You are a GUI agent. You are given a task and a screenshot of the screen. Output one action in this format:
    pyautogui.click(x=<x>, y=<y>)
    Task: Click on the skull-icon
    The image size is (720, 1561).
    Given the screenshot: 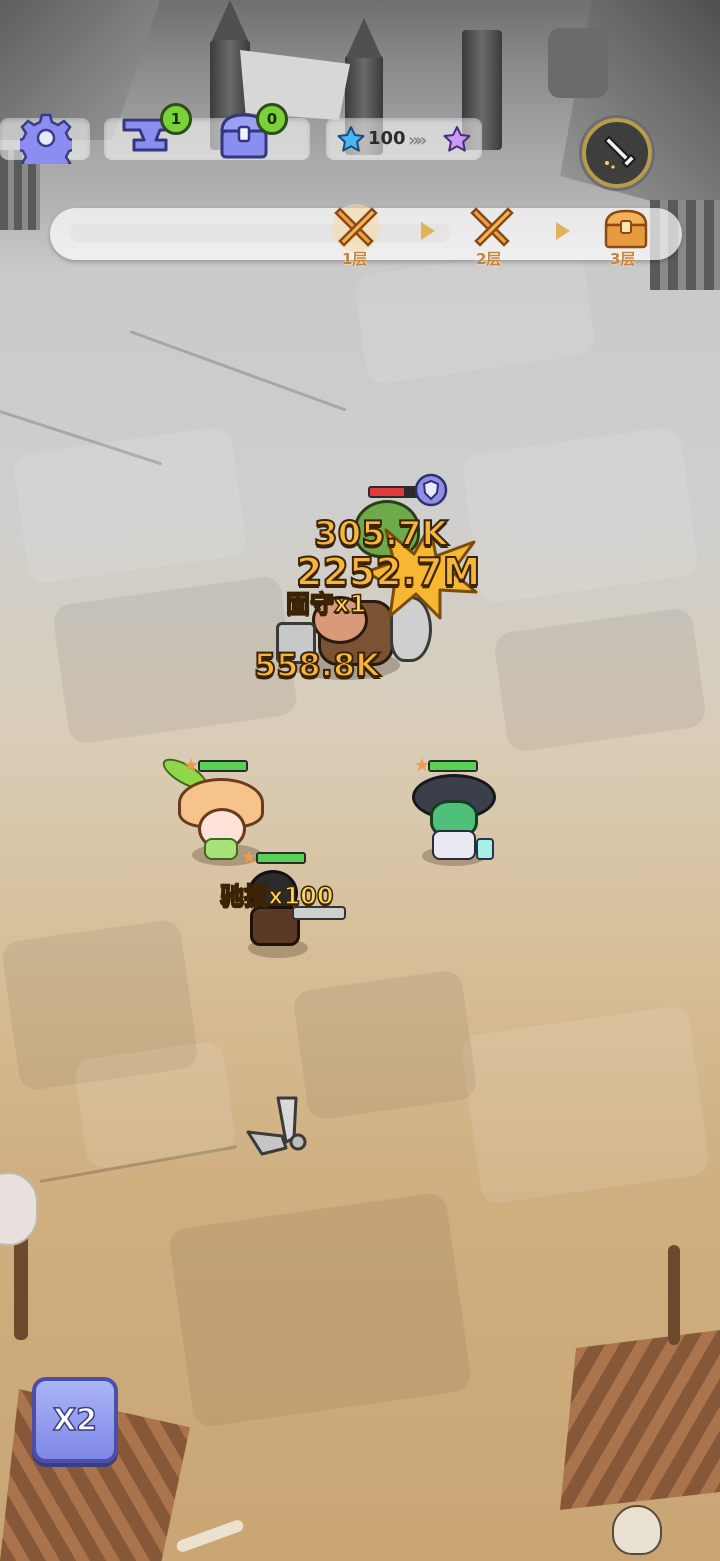 What is the action you would take?
    pyautogui.click(x=637, y=1530)
    